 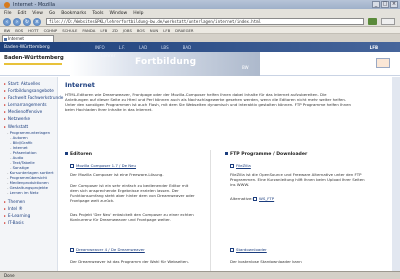 What do you see at coordinates (394, 4) in the screenshot?
I see `close-icon: ×` at bounding box center [394, 4].